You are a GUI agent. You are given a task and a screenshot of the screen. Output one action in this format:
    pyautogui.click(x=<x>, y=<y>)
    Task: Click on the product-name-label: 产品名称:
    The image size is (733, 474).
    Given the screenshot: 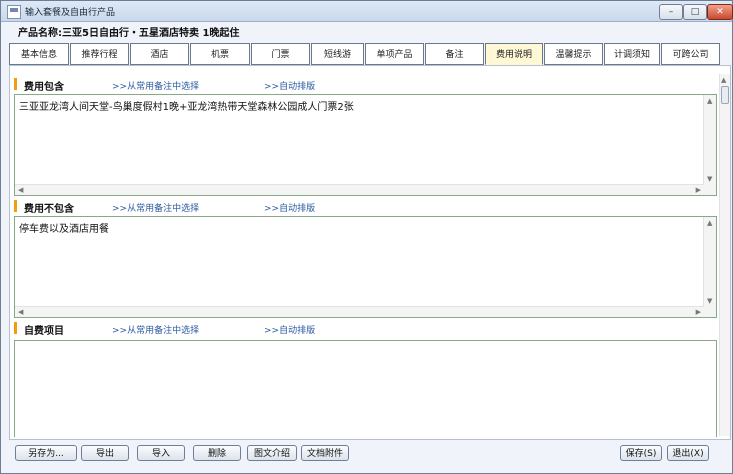 What is the action you would take?
    pyautogui.click(x=40, y=33)
    